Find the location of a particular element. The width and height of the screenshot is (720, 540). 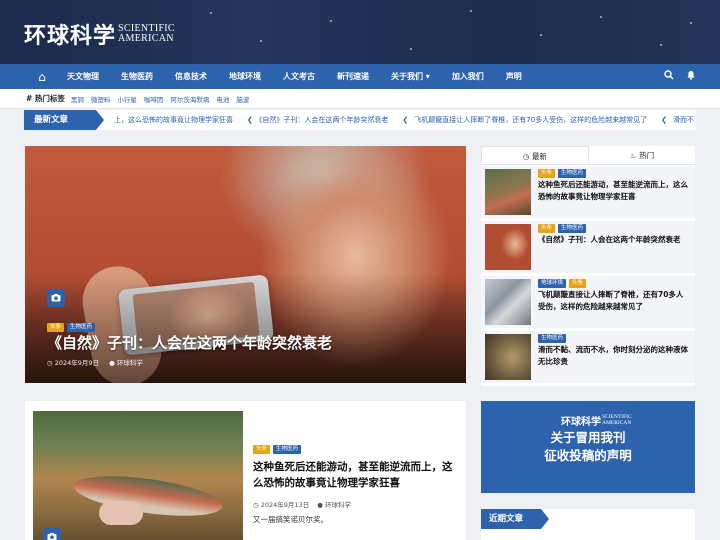

article-title: 这种鱼死后还能游动，甚至能逆流而上，这么恐怖的故事竟让物理学家狂喜 is located at coordinates (355, 475).